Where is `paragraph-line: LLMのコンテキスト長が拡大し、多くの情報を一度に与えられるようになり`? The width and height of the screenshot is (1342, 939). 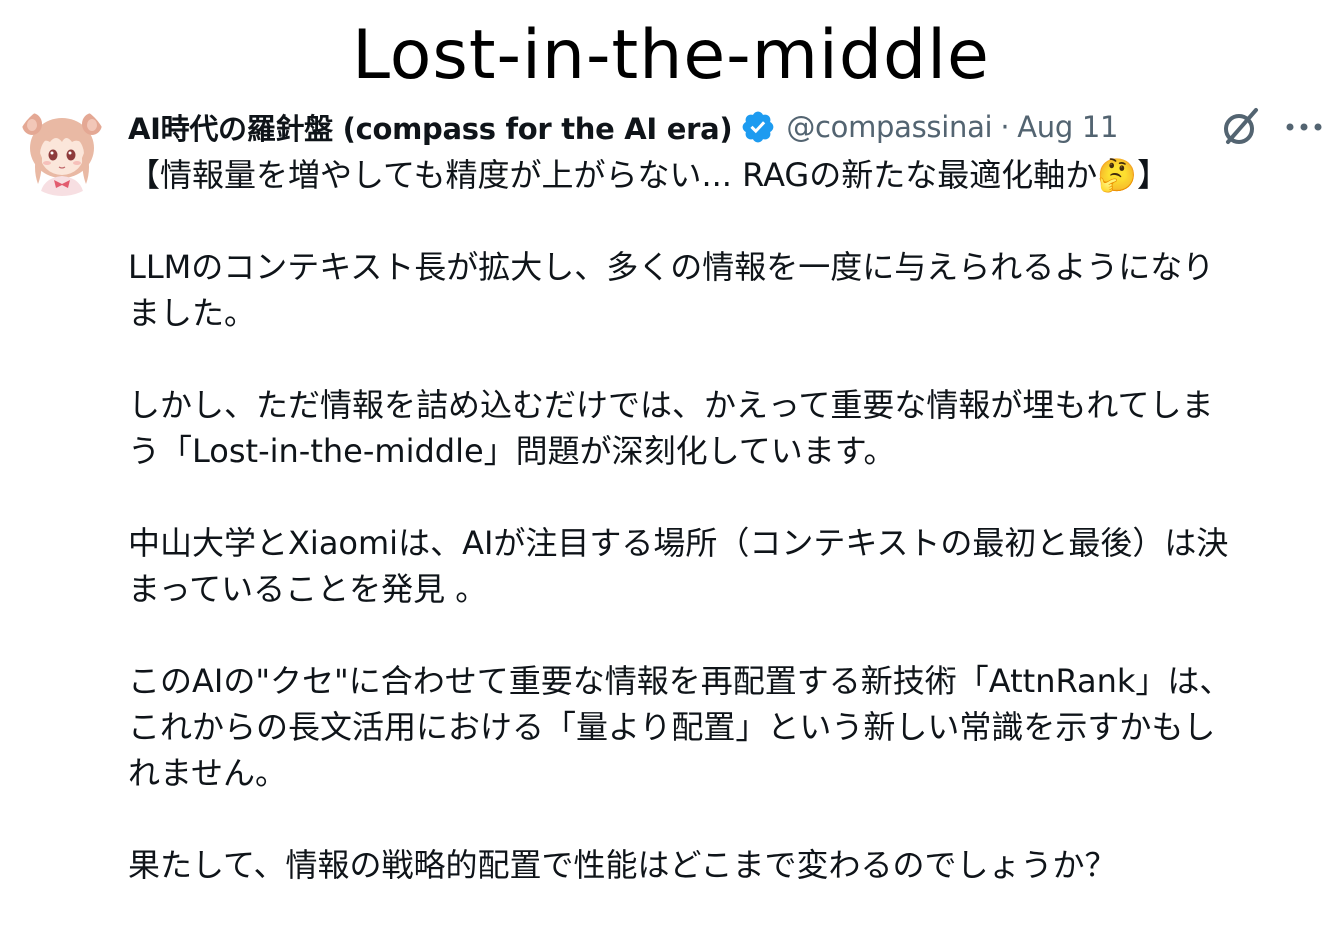
paragraph-line: LLMのコンテキスト長が拡大し、多くの情報を一度に与えられるようになり is located at coordinates (671, 267).